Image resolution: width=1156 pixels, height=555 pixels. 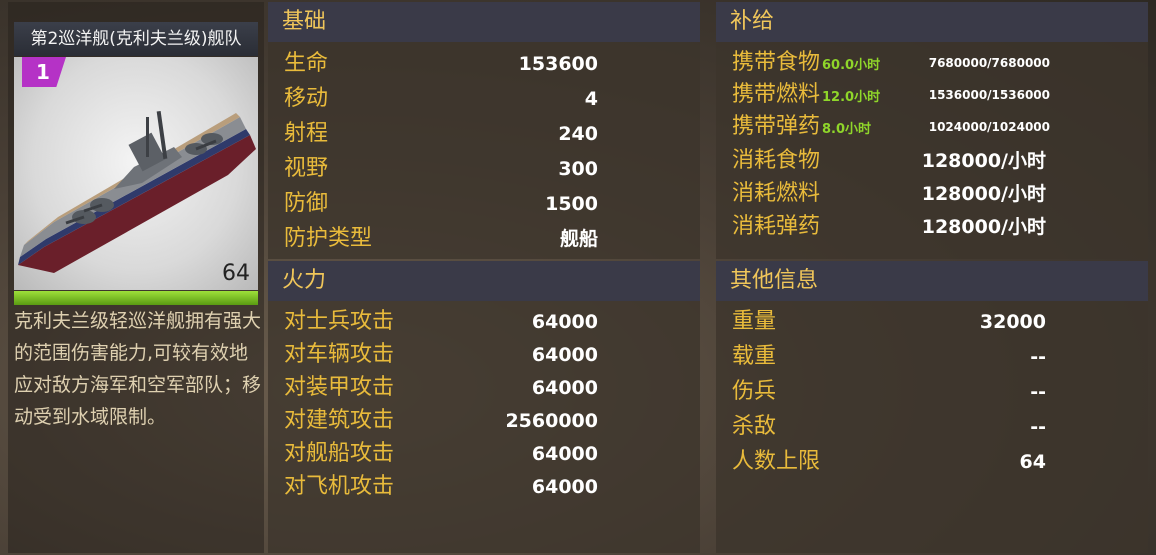 I want to click on firepower-label: 对士兵攻击, so click(x=339, y=321).